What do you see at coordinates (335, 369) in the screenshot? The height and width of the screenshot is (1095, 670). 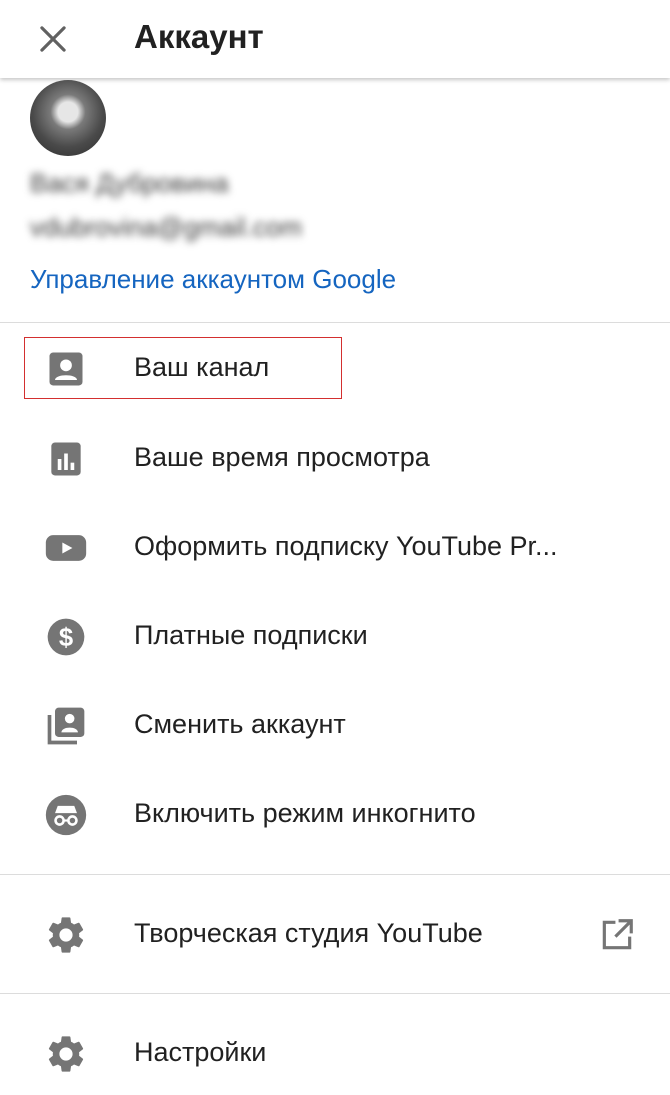 I see `menu-item-your-channel: Ваш канал` at bounding box center [335, 369].